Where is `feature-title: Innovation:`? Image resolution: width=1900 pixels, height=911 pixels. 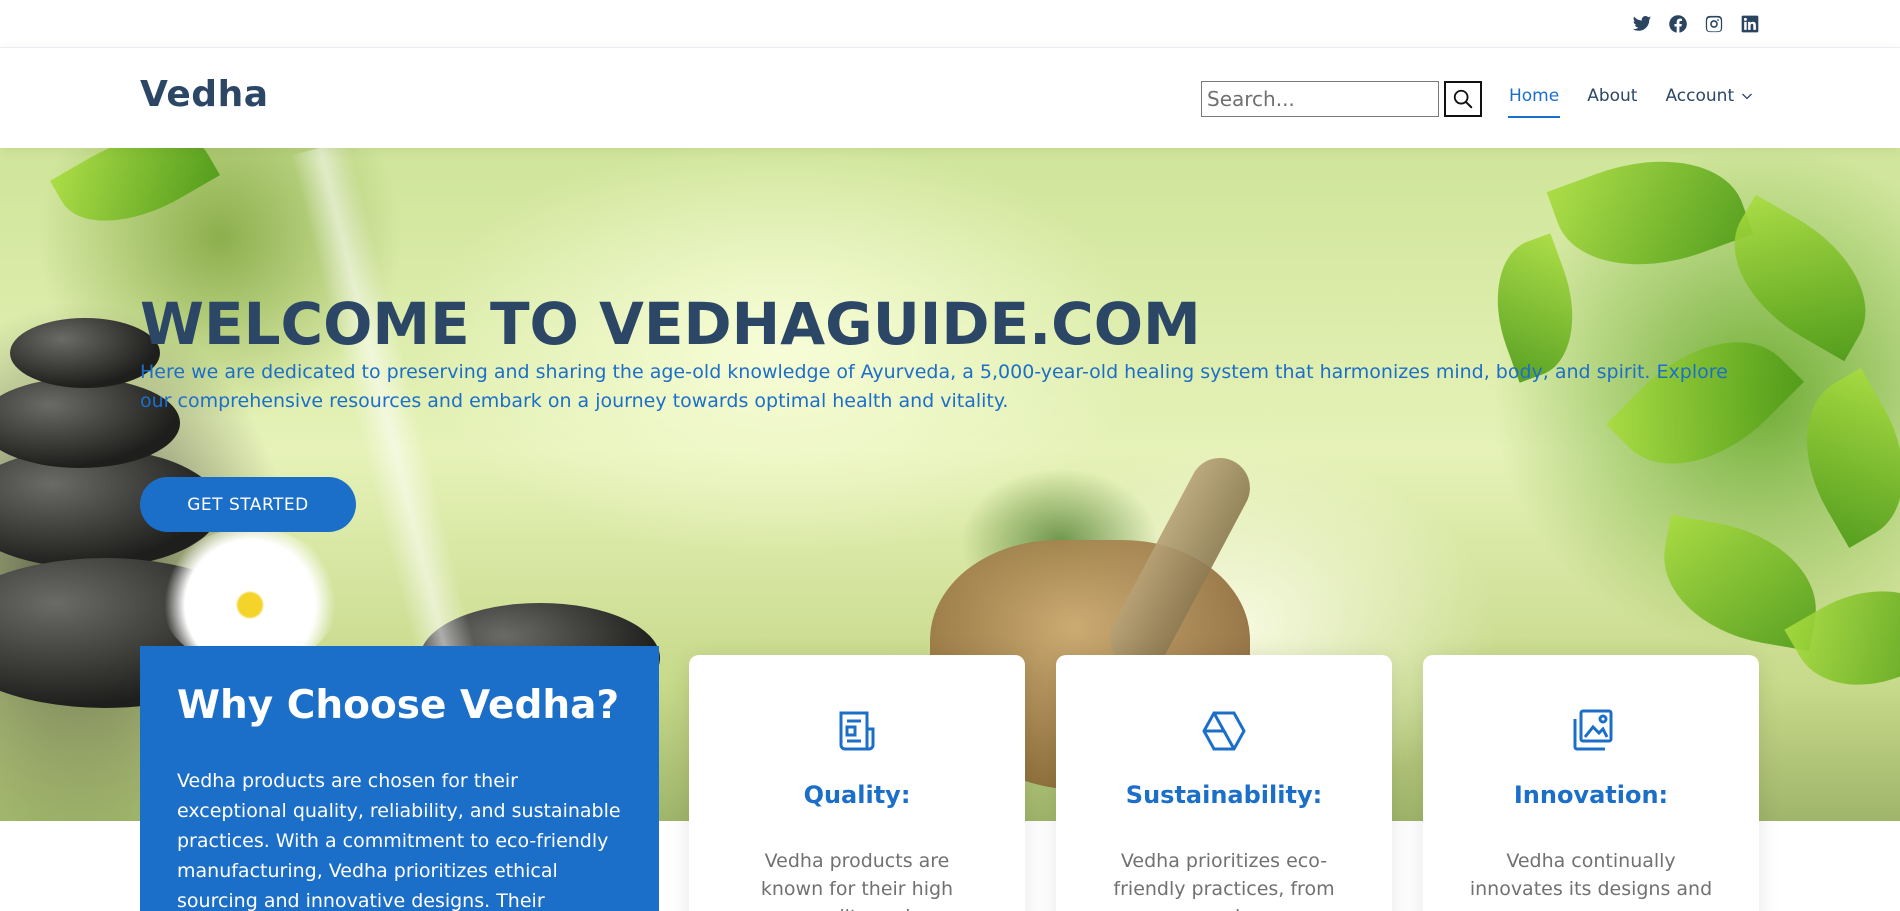 feature-title: Innovation: is located at coordinates (1591, 795).